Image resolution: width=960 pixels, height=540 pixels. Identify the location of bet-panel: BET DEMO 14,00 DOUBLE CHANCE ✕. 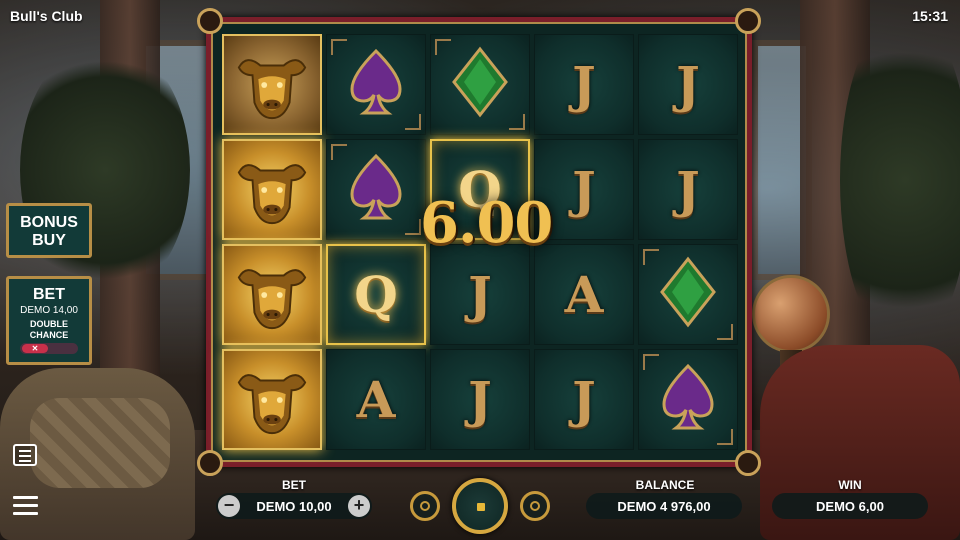
(49, 320).